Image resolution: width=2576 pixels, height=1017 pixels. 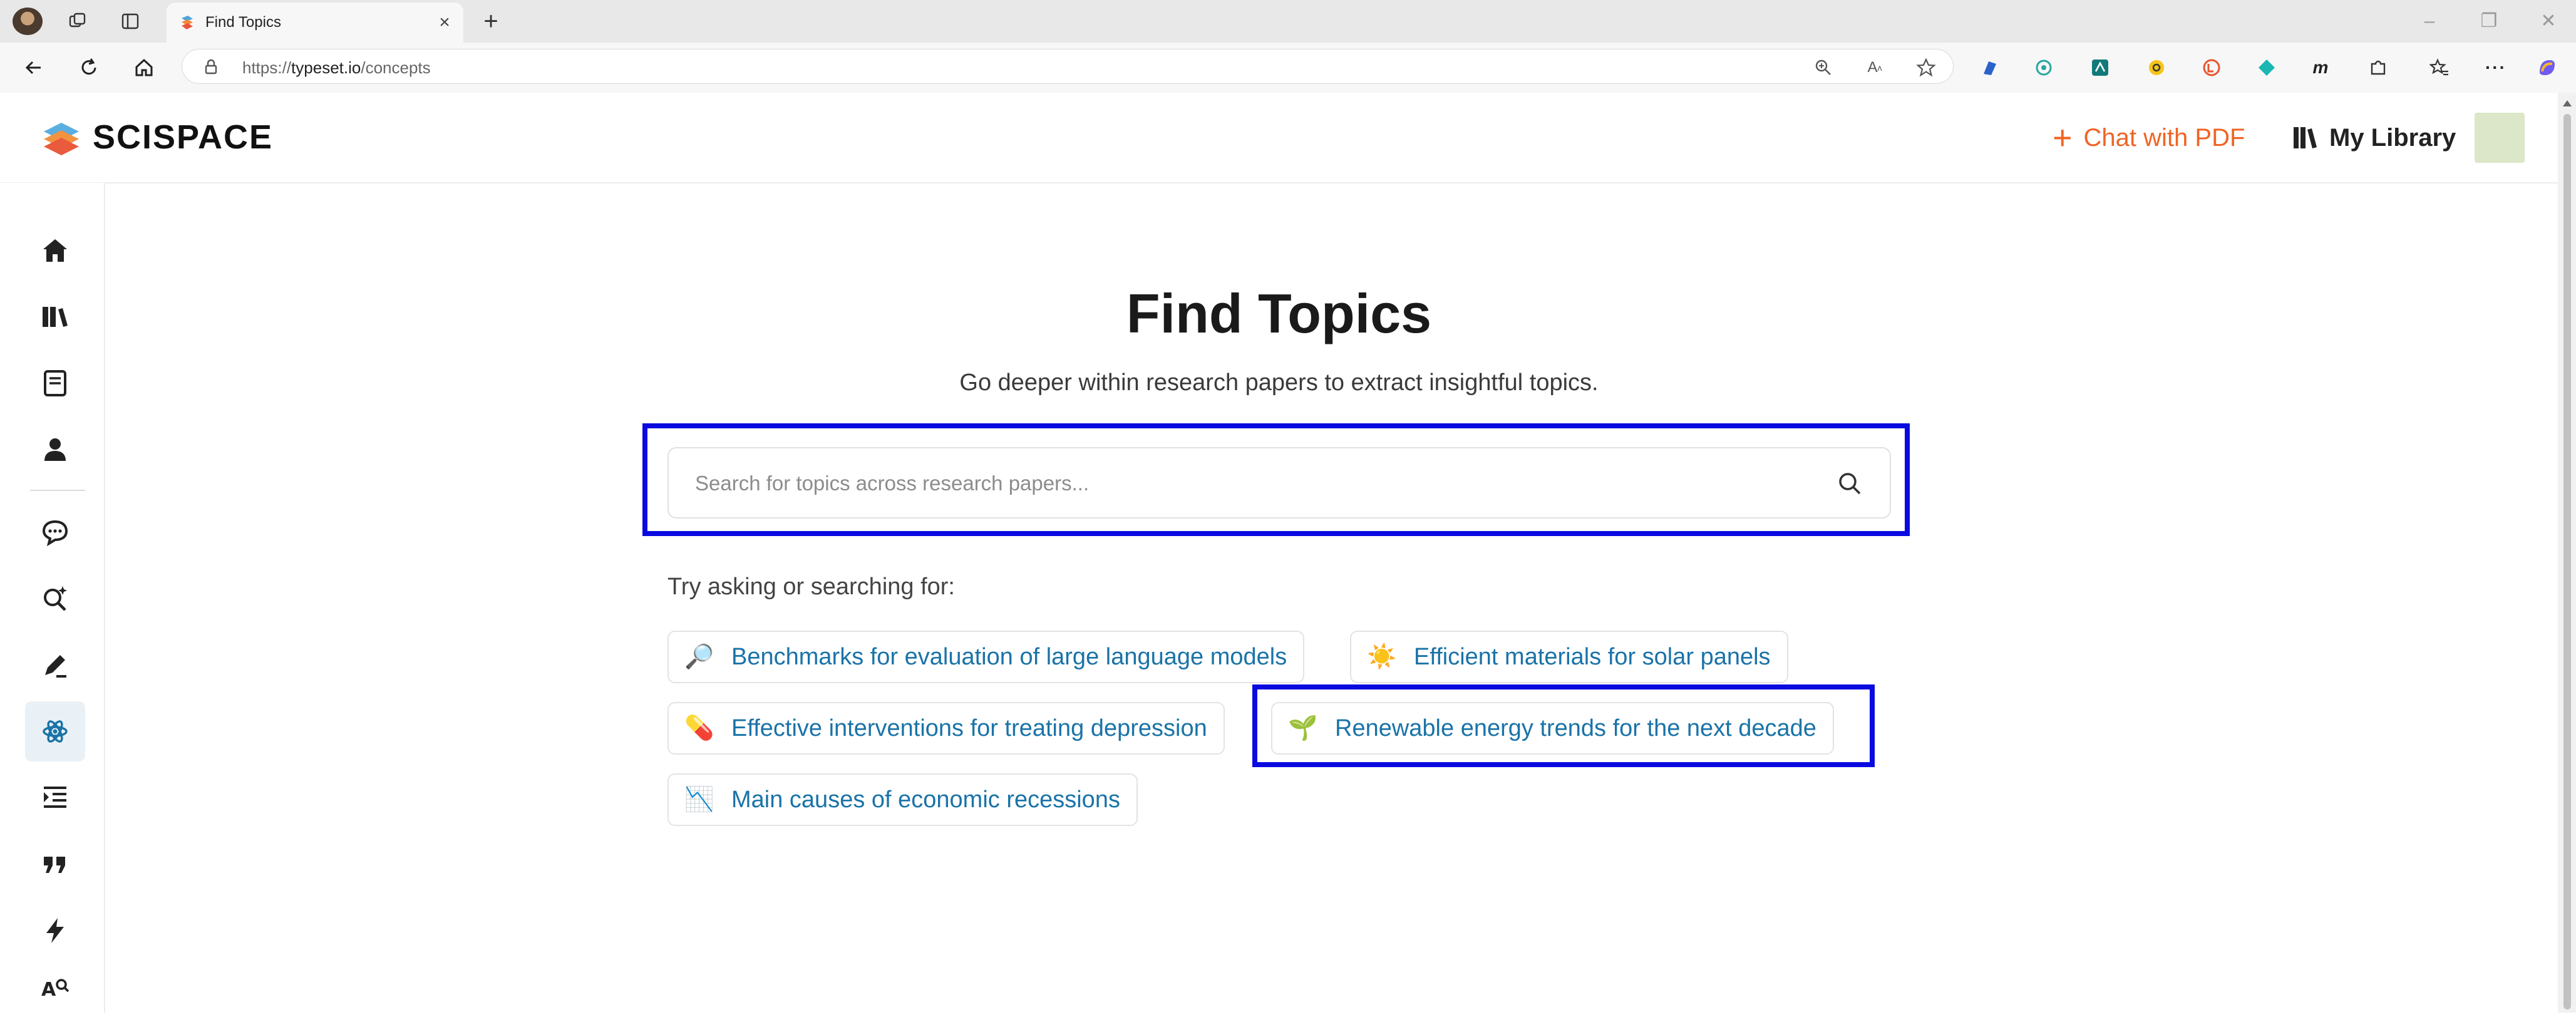 I want to click on chat-icon, so click(x=55, y=533).